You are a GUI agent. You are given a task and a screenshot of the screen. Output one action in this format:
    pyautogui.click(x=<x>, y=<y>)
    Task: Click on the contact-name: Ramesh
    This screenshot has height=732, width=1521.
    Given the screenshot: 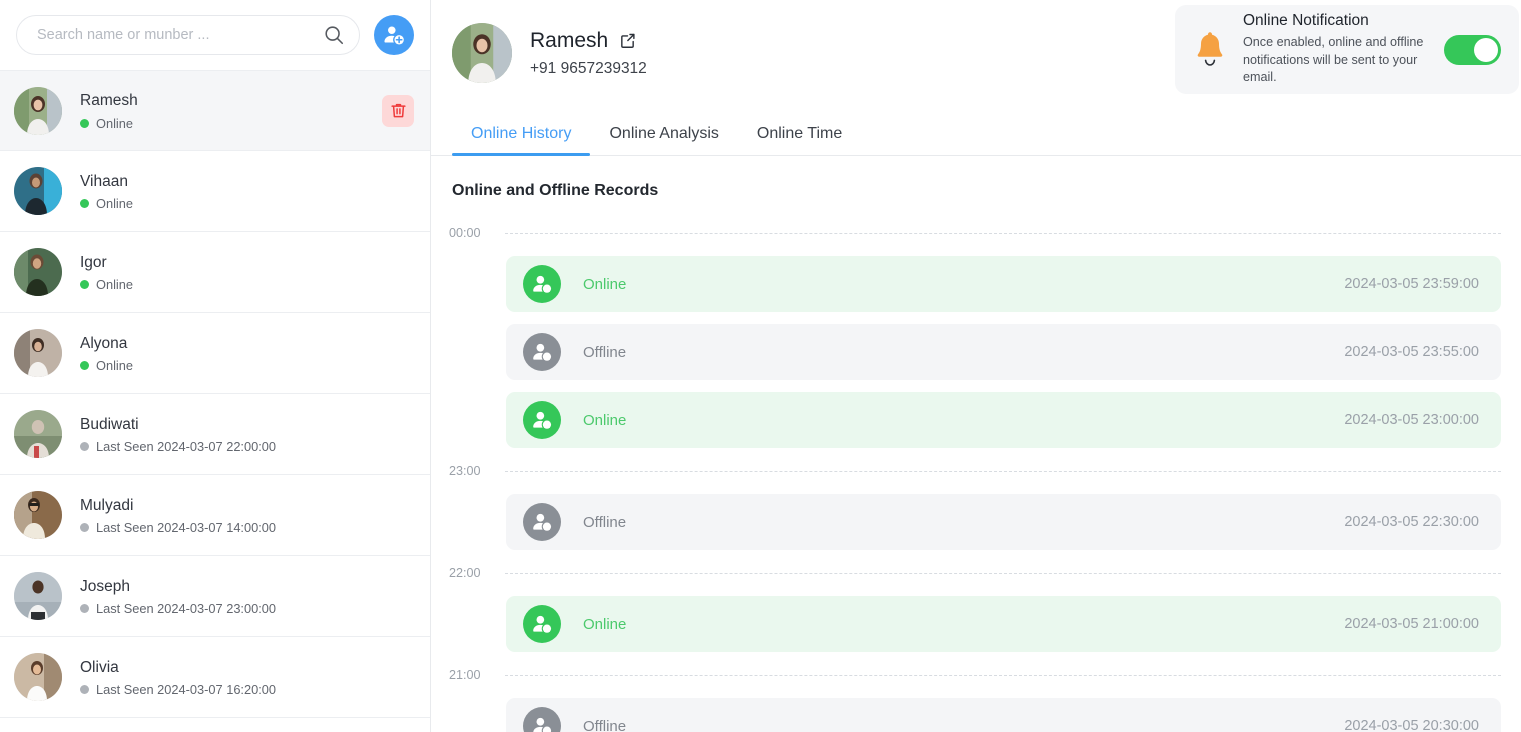 What is the action you would take?
    pyautogui.click(x=109, y=101)
    